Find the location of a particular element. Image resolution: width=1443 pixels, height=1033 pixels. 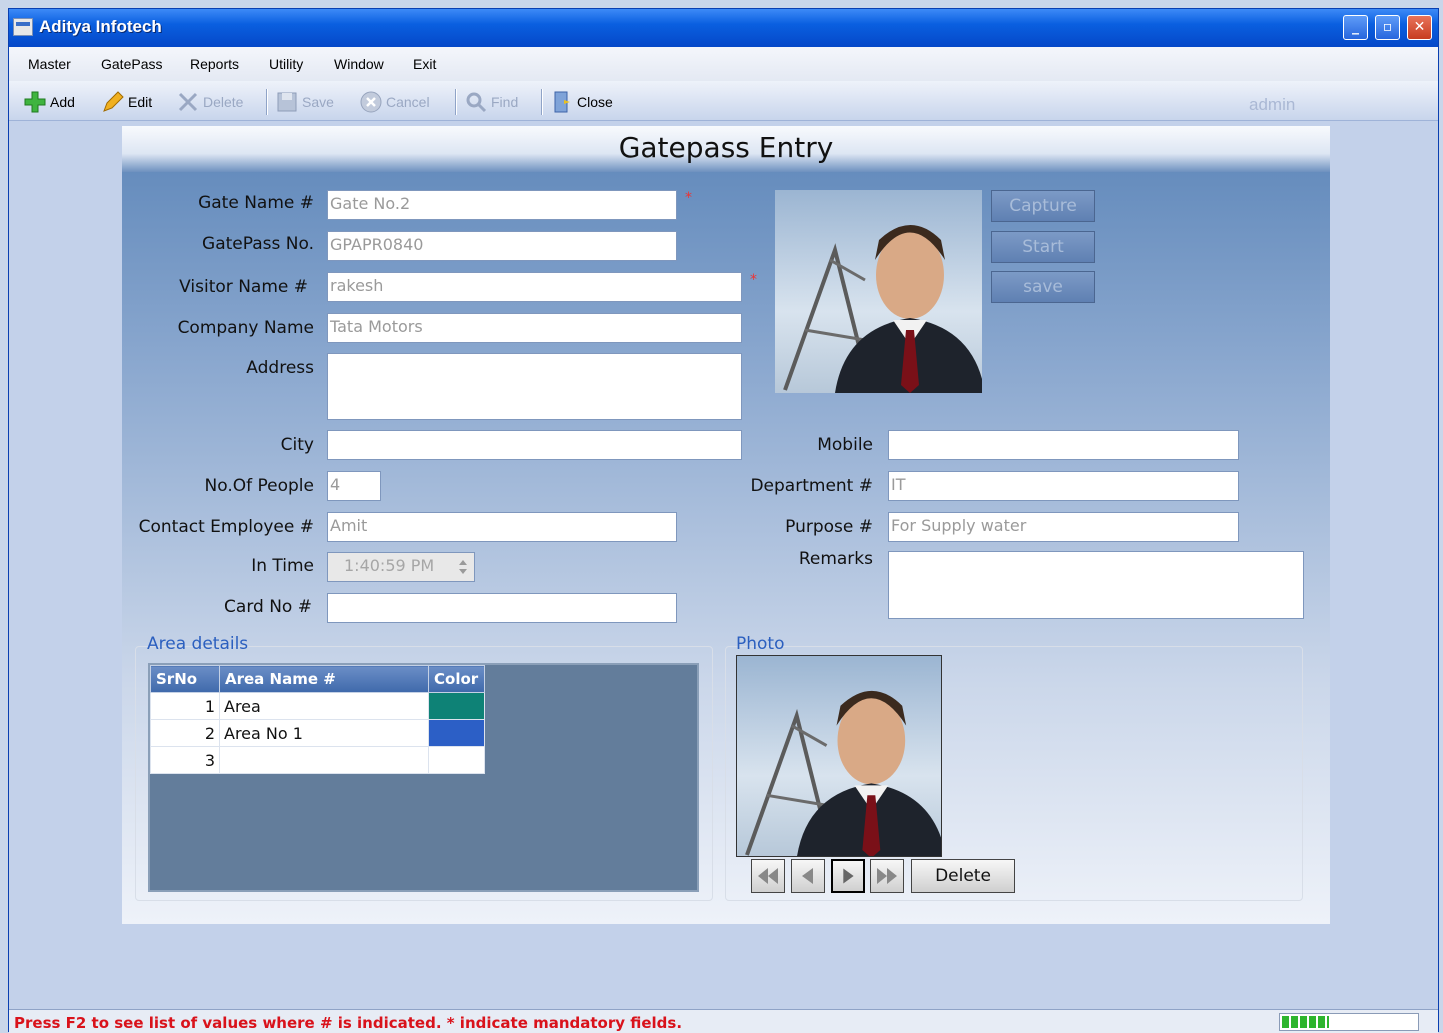

city-label: City is located at coordinates (297, 445).